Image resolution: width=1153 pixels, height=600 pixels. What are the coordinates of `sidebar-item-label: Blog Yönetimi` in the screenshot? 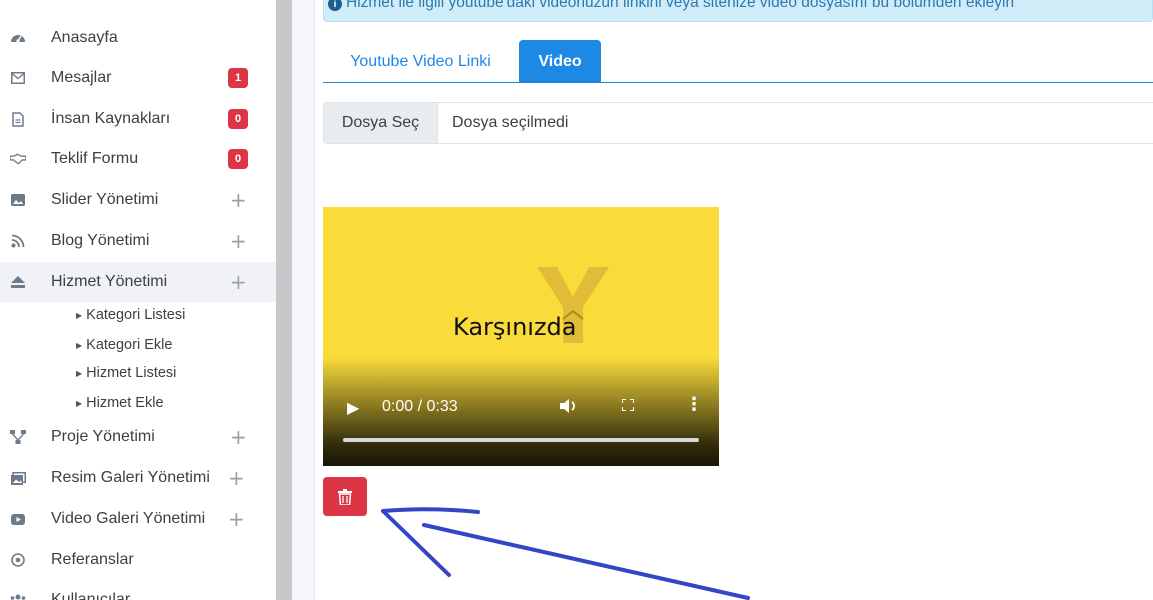 It's located at (100, 240).